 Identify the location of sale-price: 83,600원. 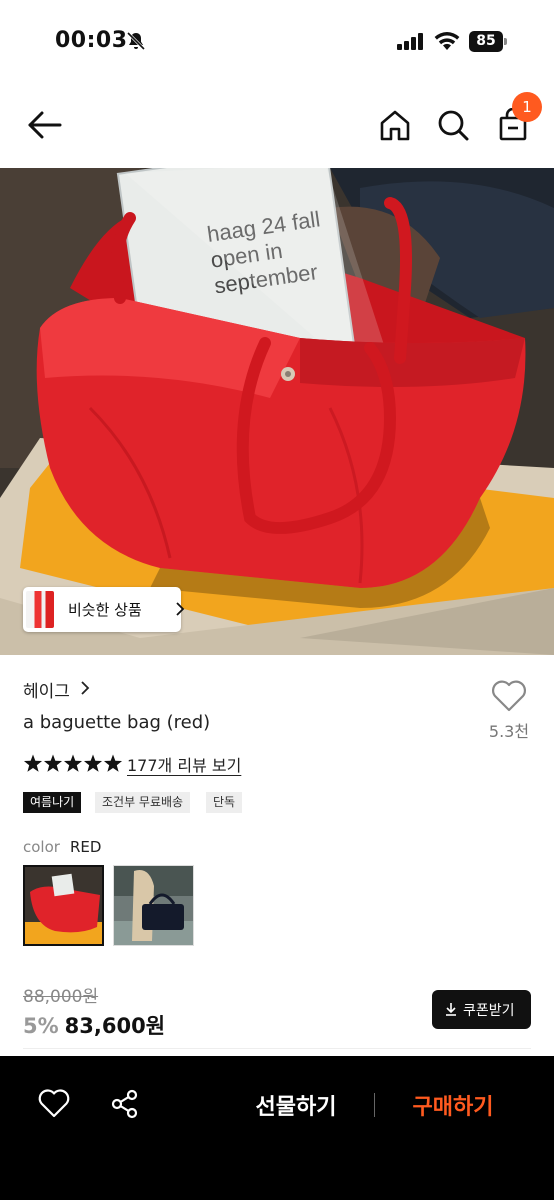
(115, 1026).